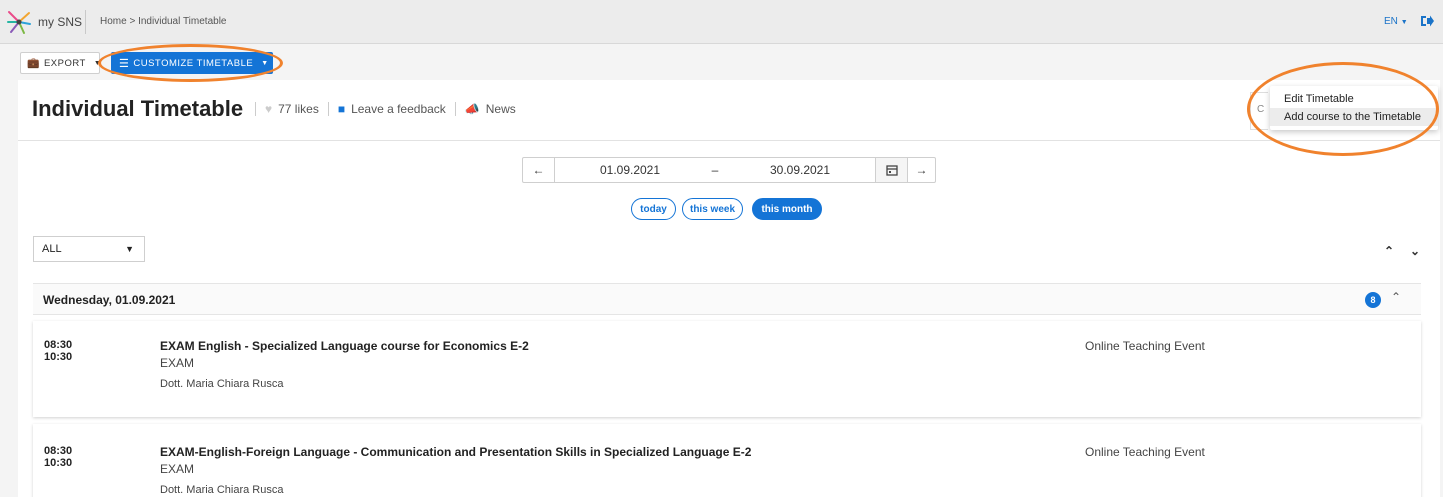 Image resolution: width=1443 pixels, height=497 pixels. What do you see at coordinates (539, 170) in the screenshot?
I see `previous-period-arrow-icon: ←` at bounding box center [539, 170].